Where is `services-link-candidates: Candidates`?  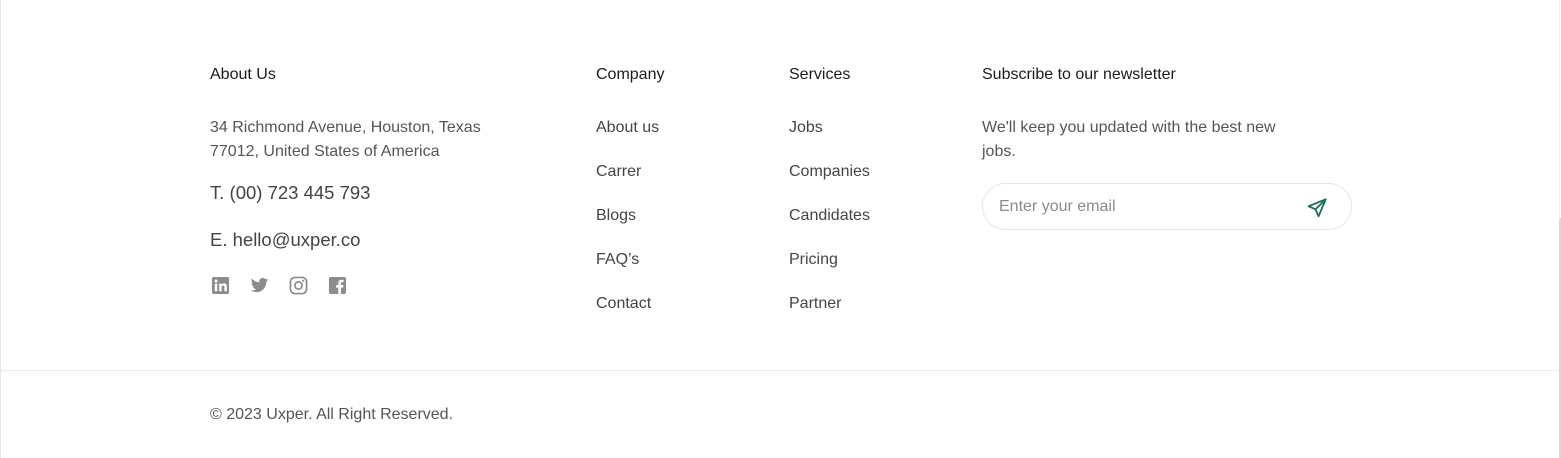
services-link-candidates: Candidates is located at coordinates (874, 216).